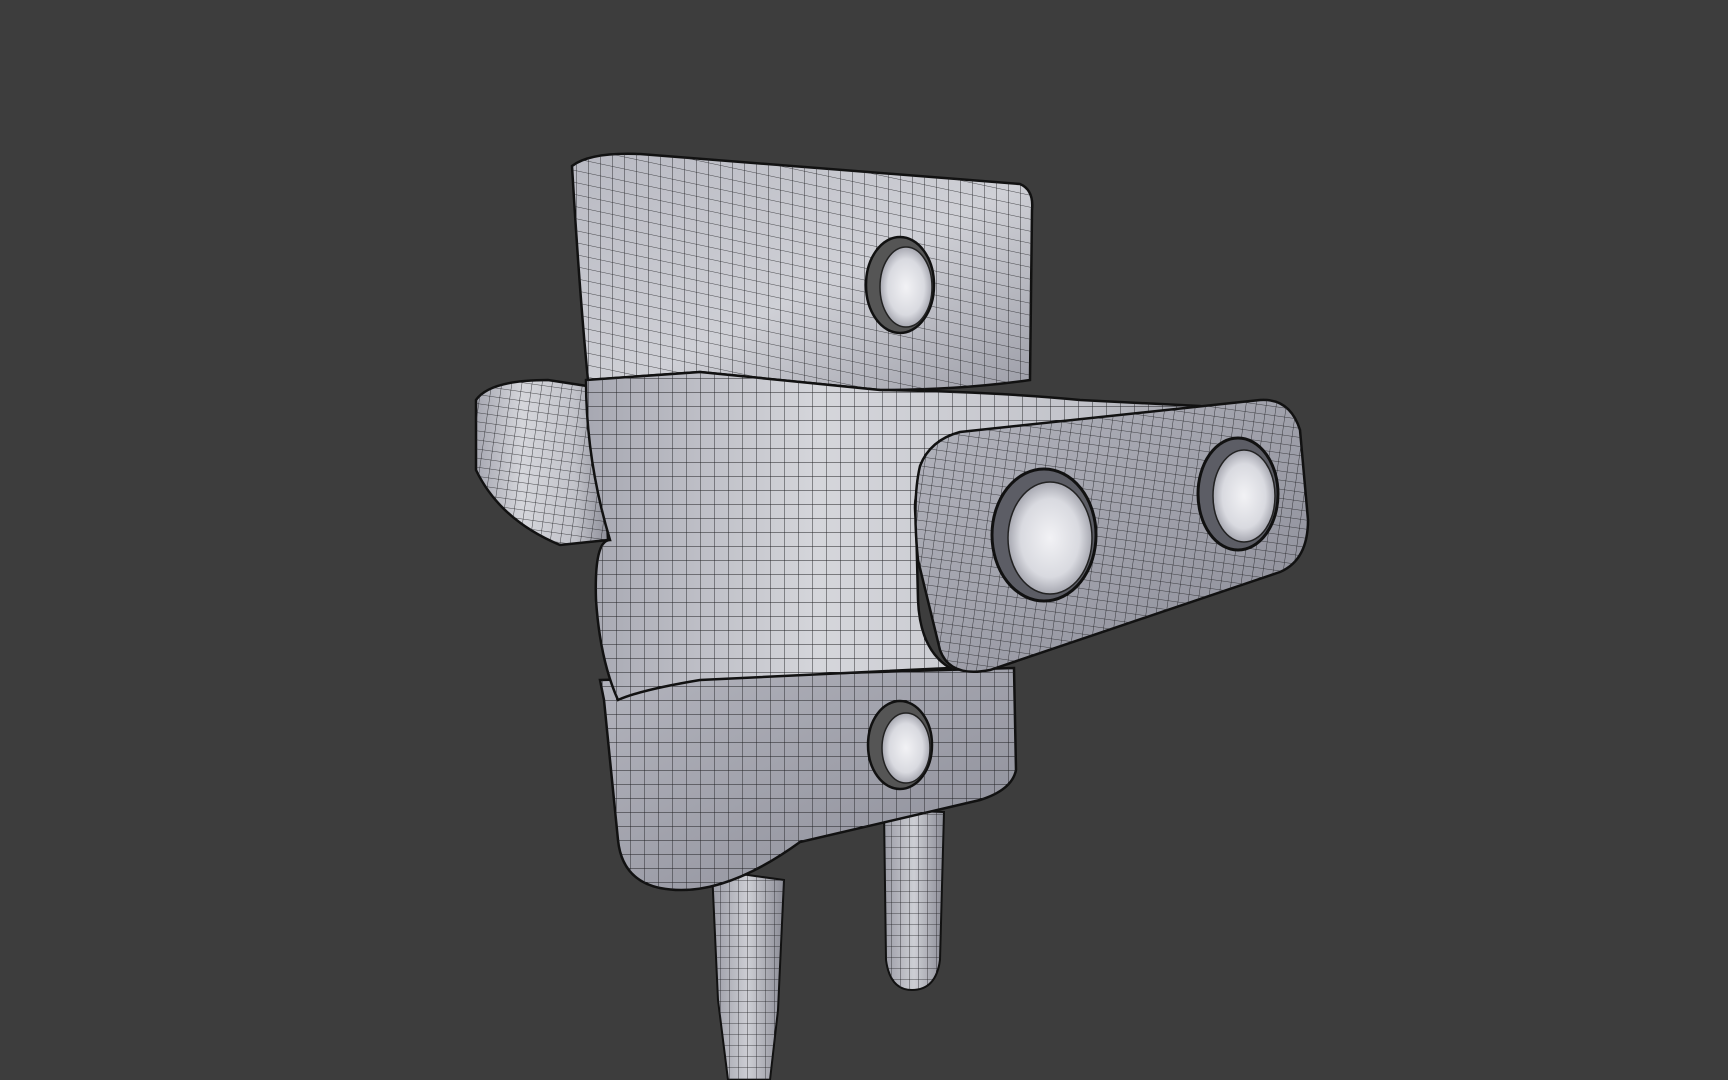  What do you see at coordinates (1238, 494) in the screenshot?
I see `hole-socket-right` at bounding box center [1238, 494].